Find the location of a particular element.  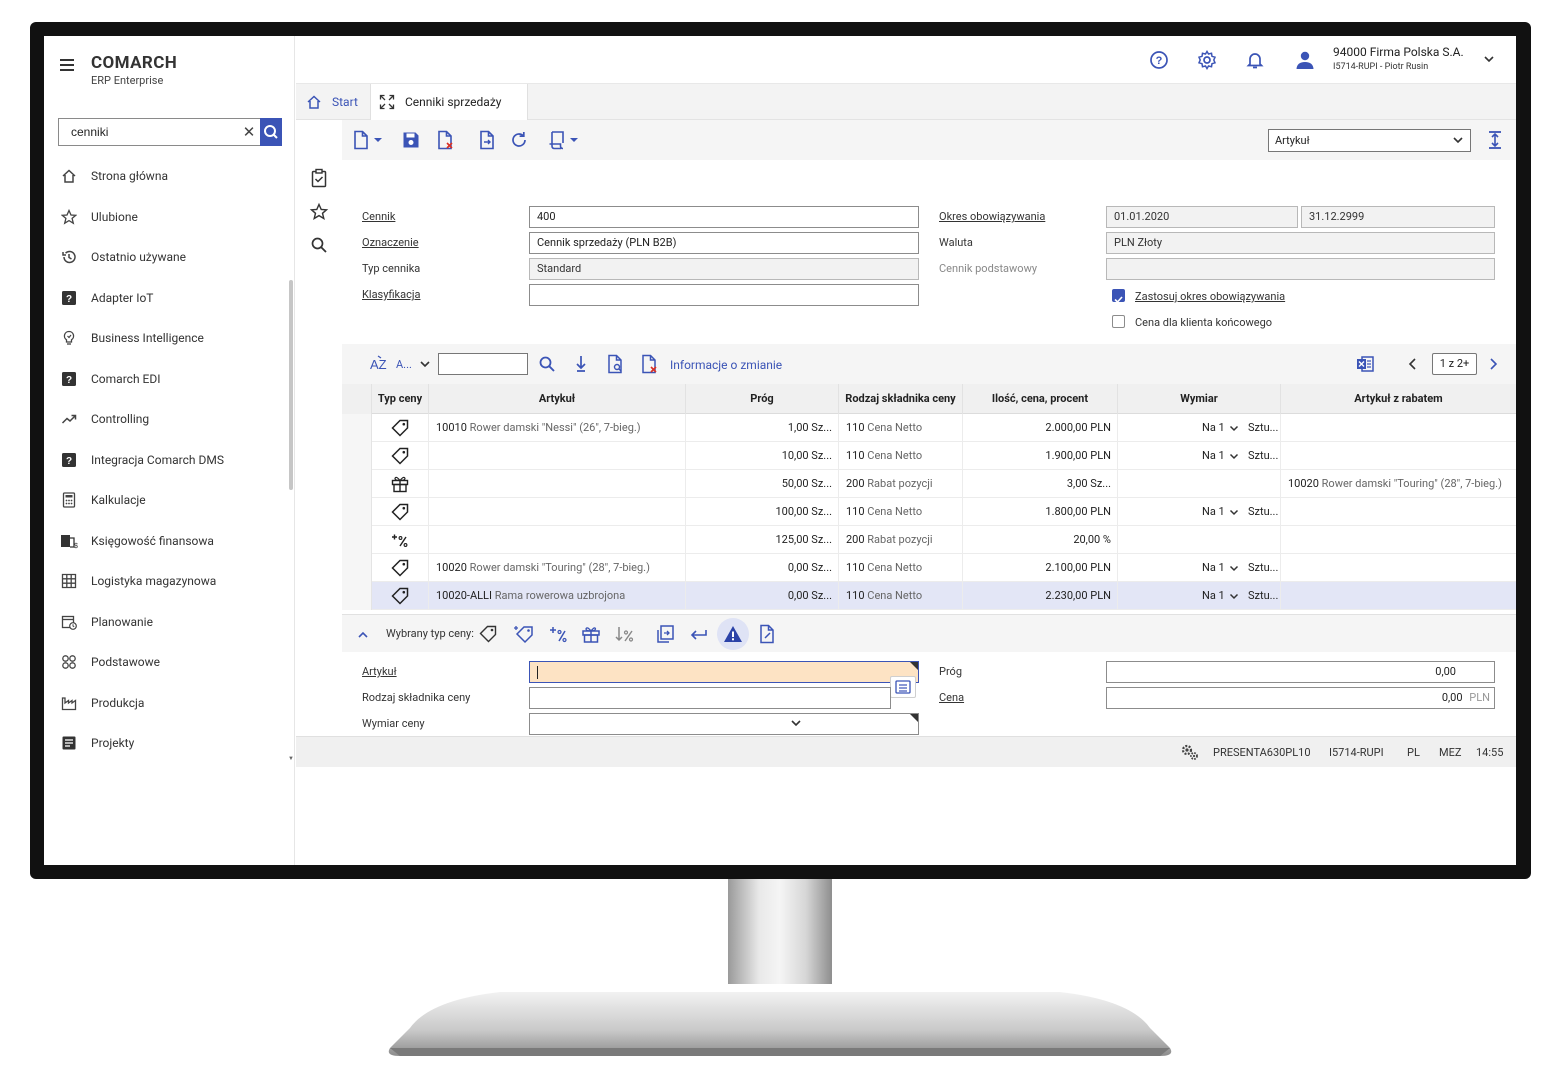

search-icon is located at coordinates (547, 364).